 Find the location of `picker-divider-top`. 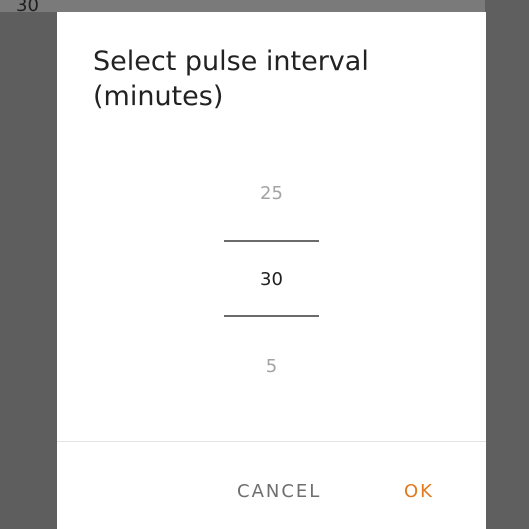

picker-divider-top is located at coordinates (271, 241).